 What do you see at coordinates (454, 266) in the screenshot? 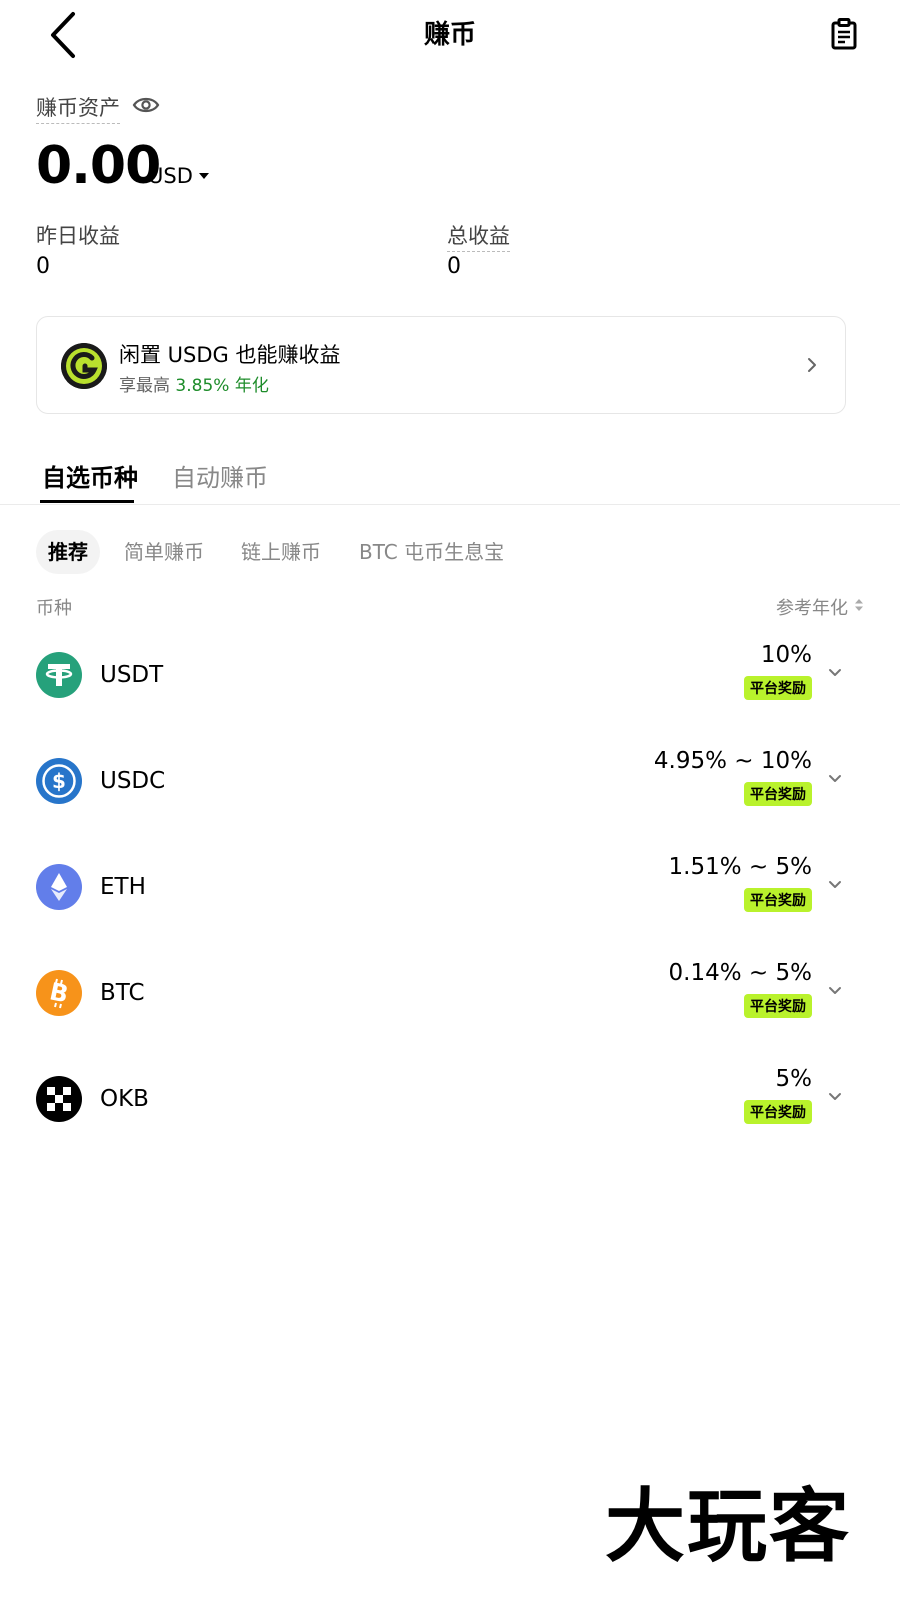
I see `total-earnings-value: 0` at bounding box center [454, 266].